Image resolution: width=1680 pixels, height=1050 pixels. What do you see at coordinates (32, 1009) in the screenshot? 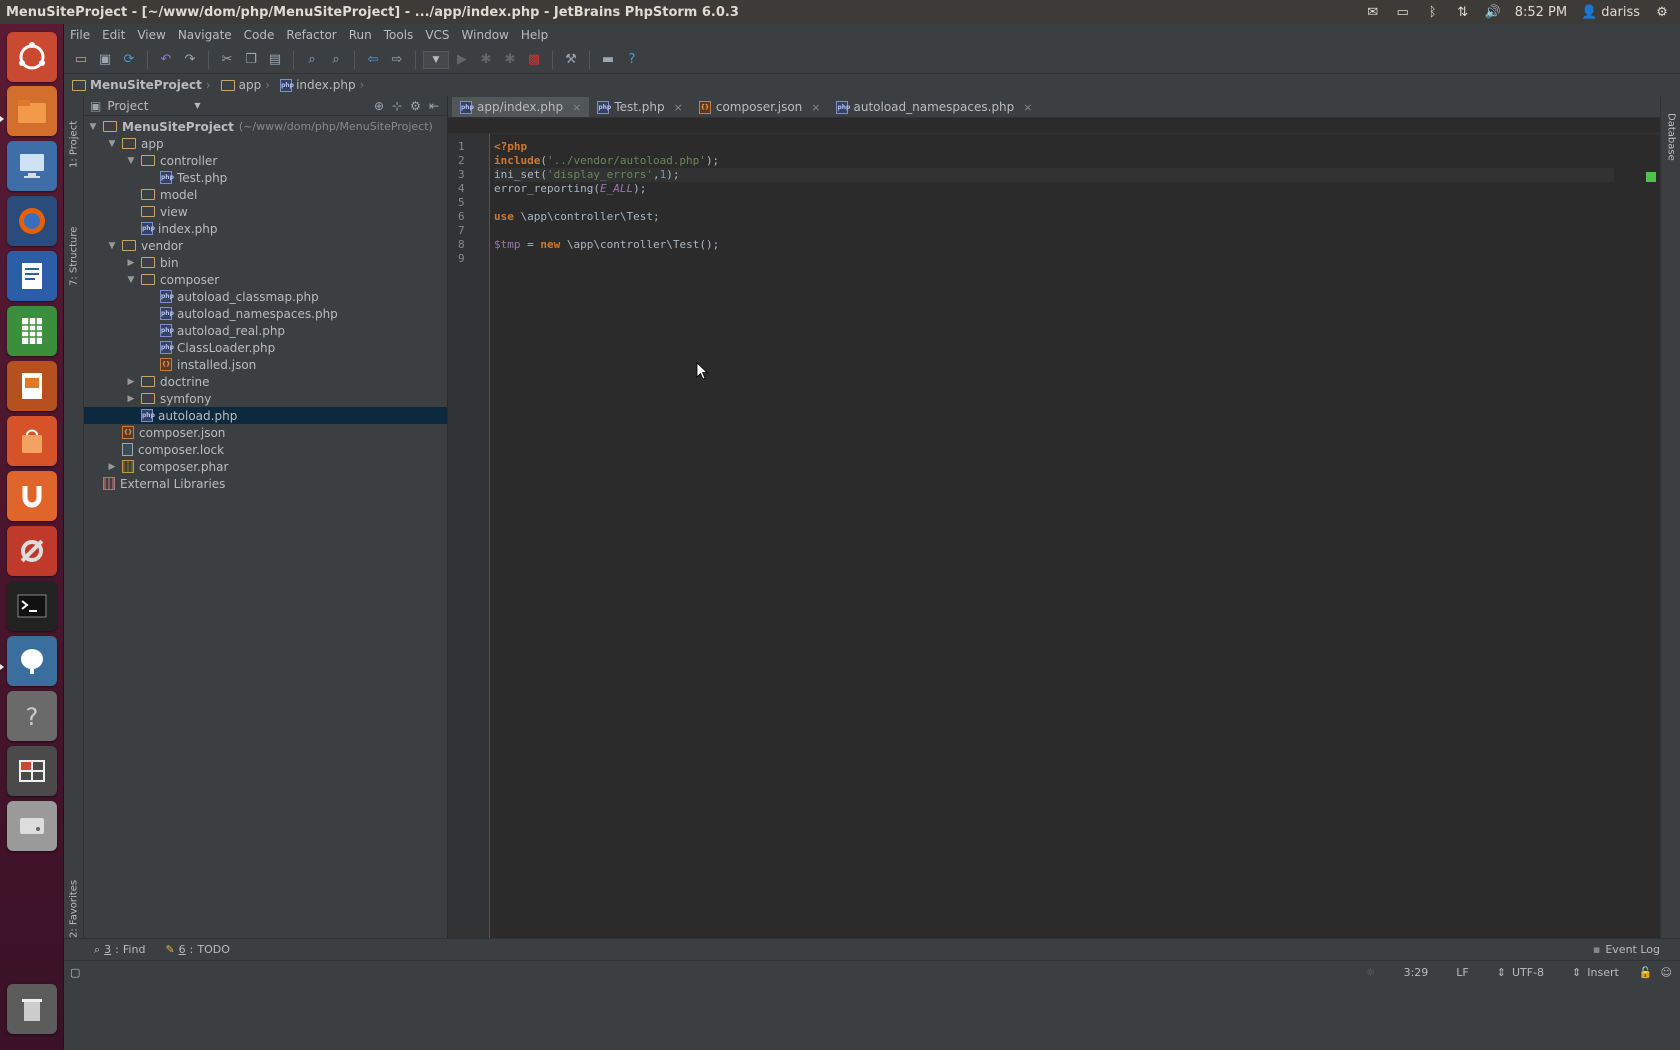
I see `trash-launcher` at bounding box center [32, 1009].